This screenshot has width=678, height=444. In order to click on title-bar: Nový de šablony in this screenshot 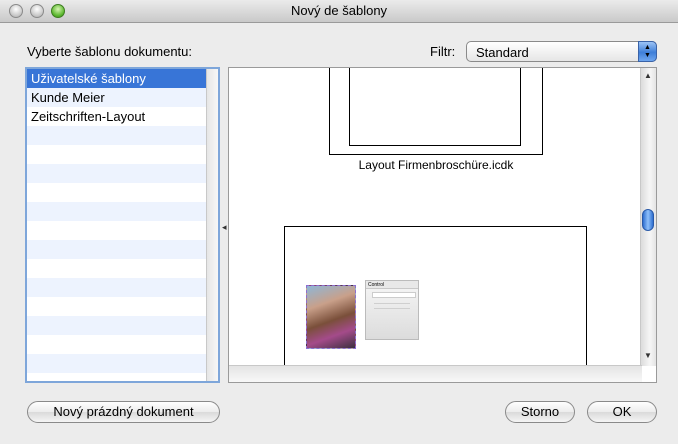, I will do `click(339, 11)`.